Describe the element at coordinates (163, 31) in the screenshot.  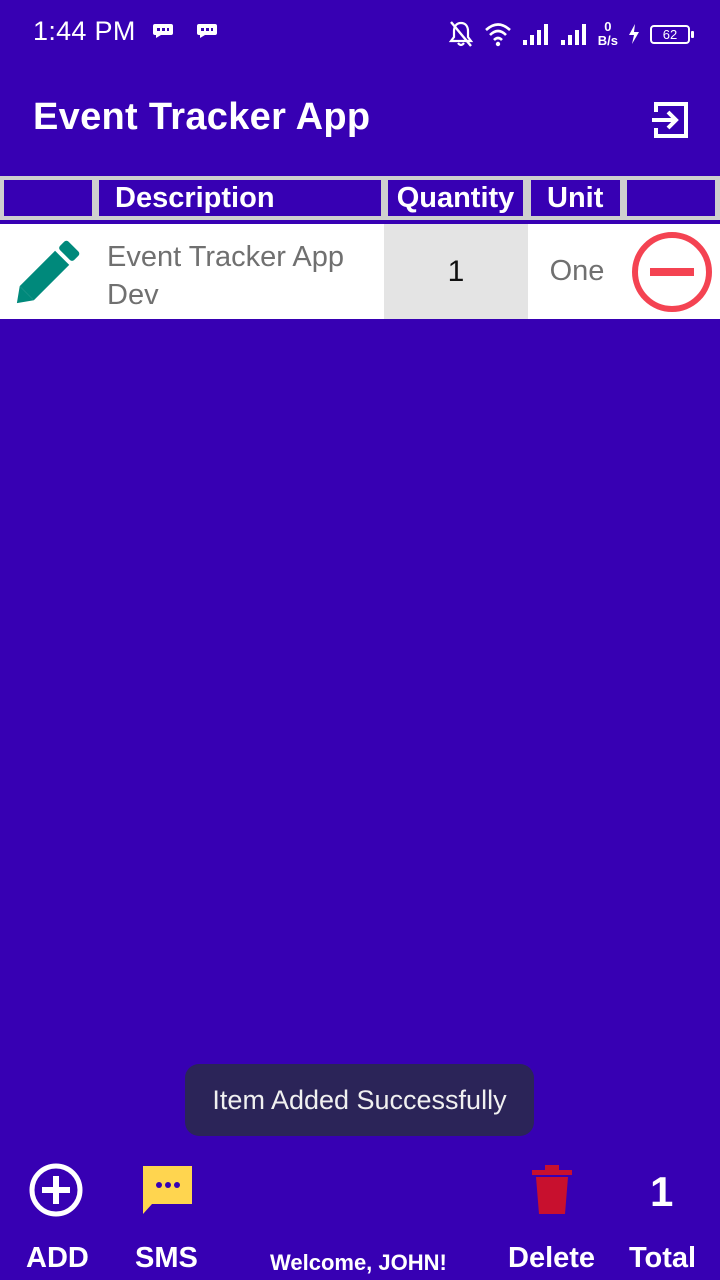
I see `message-notification-icon` at that location.